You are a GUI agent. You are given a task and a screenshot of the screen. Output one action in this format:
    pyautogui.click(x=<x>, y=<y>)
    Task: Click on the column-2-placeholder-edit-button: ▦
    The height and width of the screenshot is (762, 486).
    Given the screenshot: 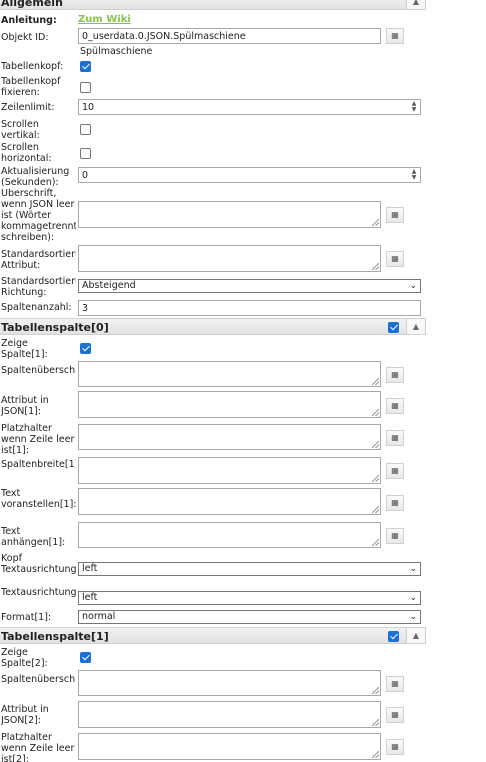 What is the action you would take?
    pyautogui.click(x=395, y=747)
    